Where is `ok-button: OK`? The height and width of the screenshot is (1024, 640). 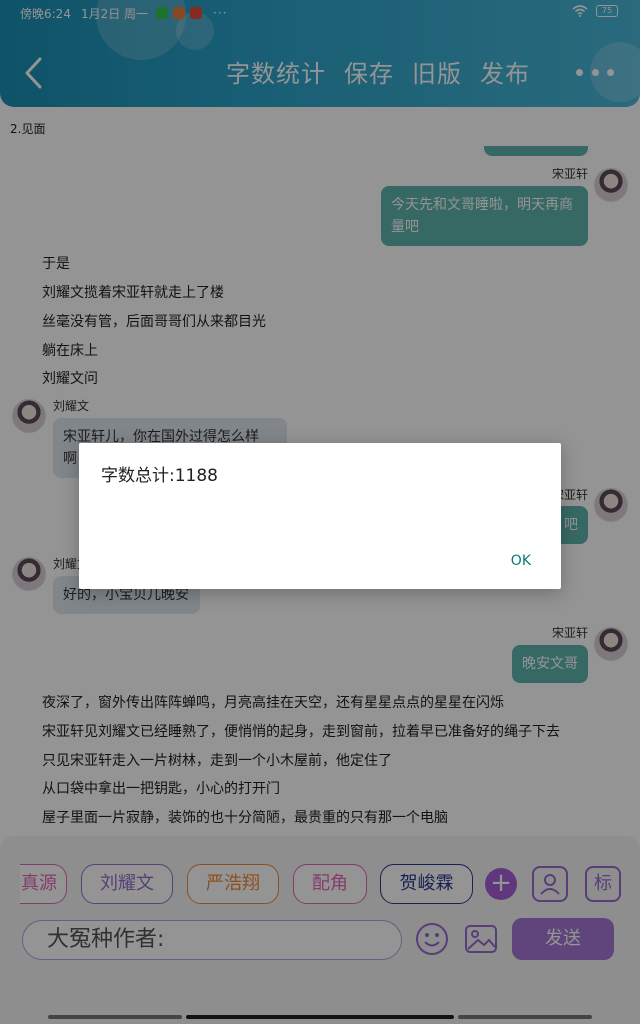 ok-button: OK is located at coordinates (521, 561).